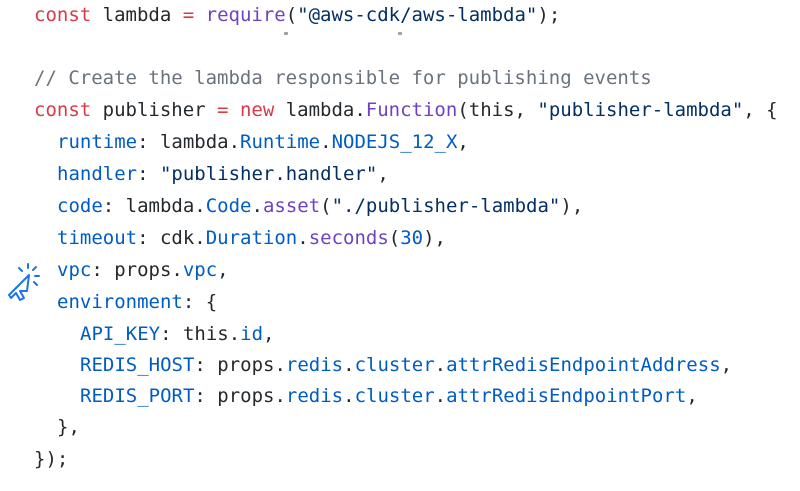 This screenshot has height=491, width=800. I want to click on code-token: publisher, so click(154, 110).